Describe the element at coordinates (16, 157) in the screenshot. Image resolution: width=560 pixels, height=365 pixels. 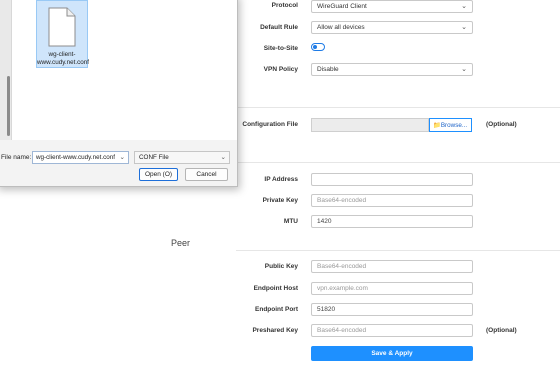
I see `filename-label: File name:` at that location.